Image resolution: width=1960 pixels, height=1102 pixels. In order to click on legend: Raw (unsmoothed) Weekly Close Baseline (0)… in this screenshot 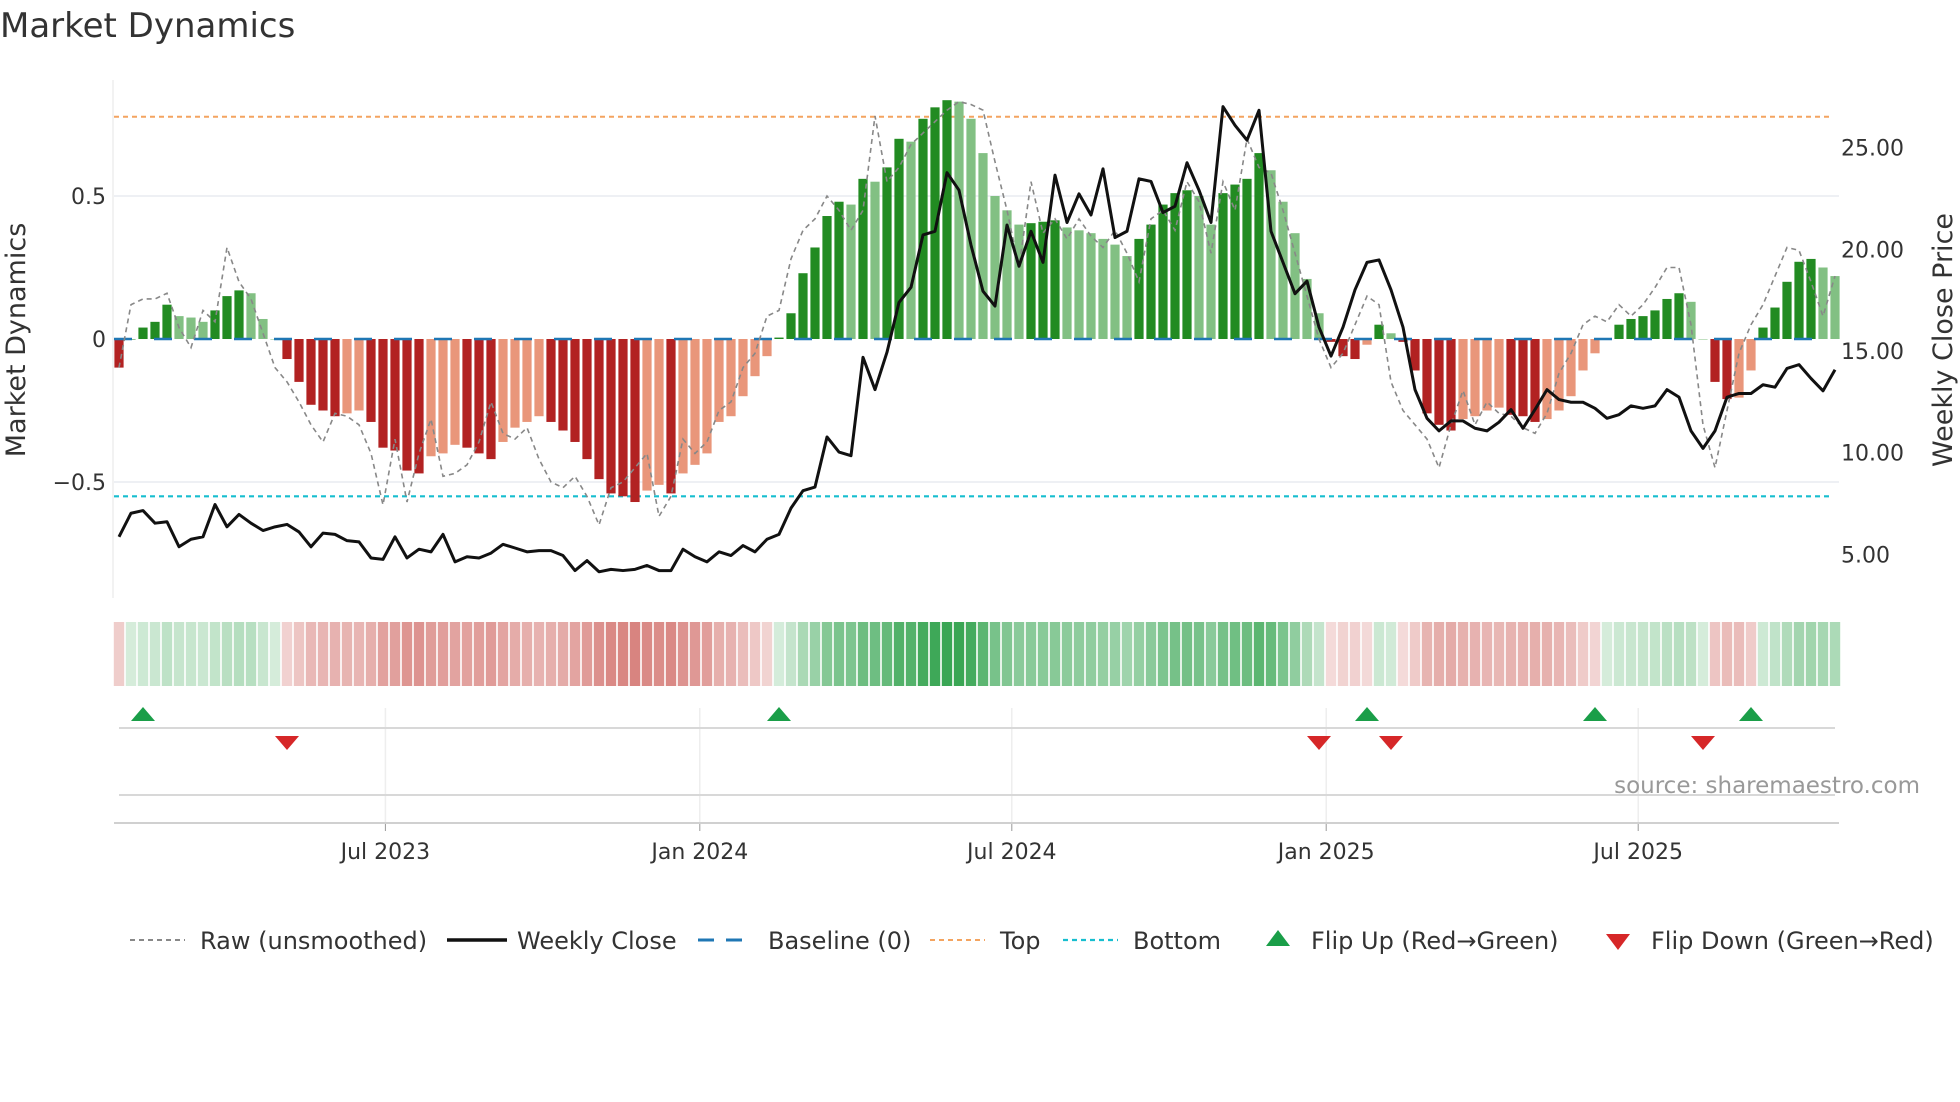, I will do `click(1032, 941)`.